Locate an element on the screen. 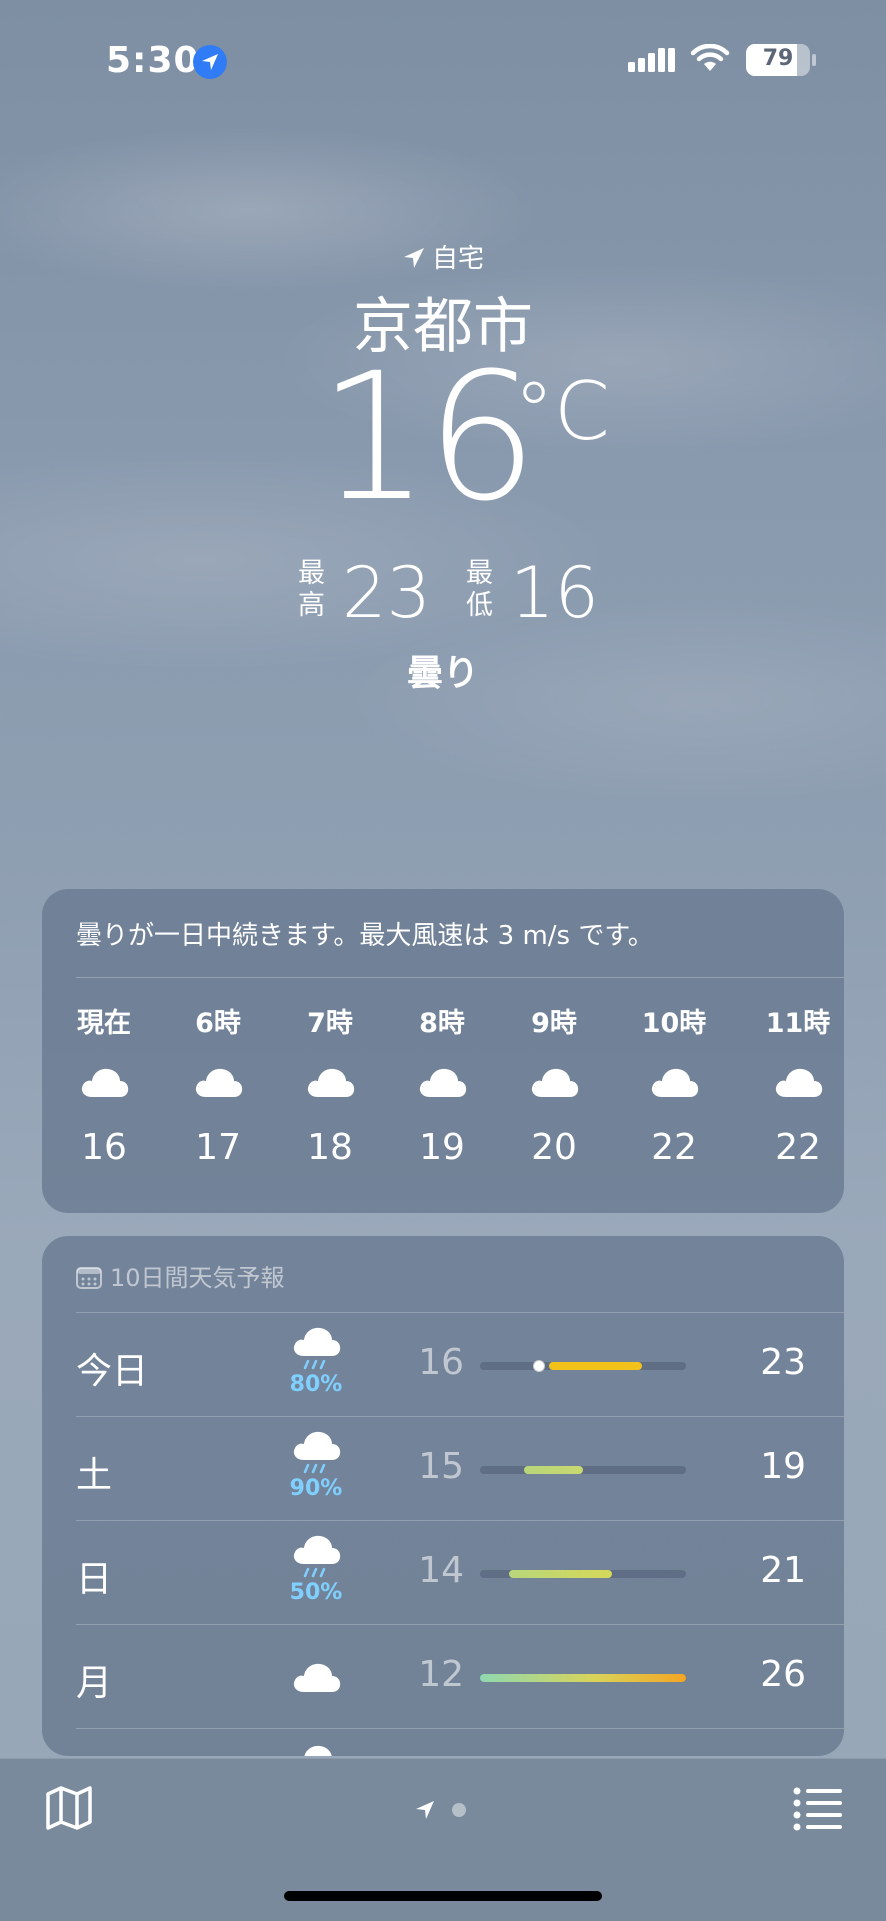 The height and width of the screenshot is (1921, 886). precipitation-chance: 80% is located at coordinates (316, 1384).